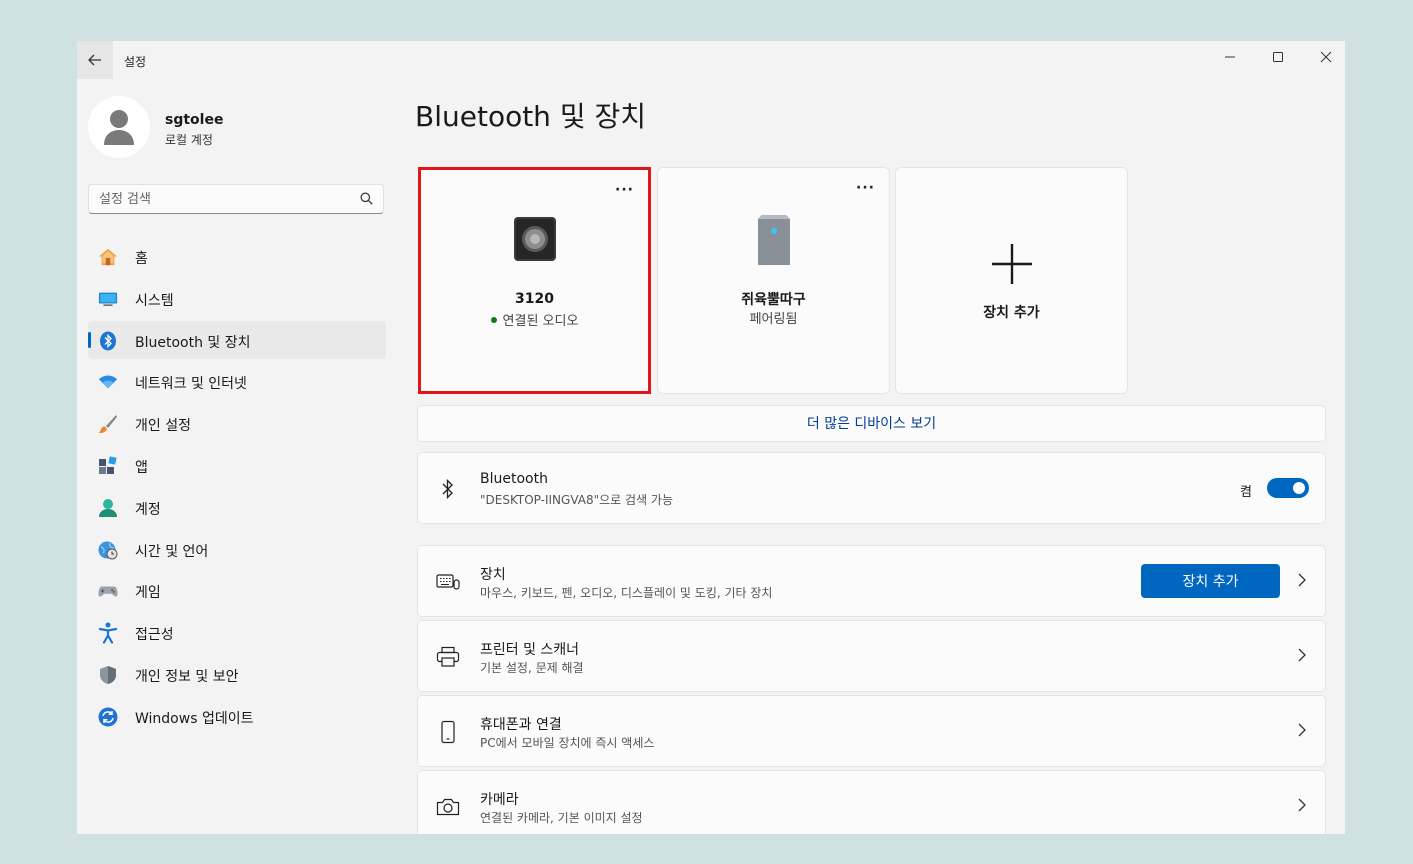  I want to click on sidebar-item-label: Windows 업데이트, so click(194, 718).